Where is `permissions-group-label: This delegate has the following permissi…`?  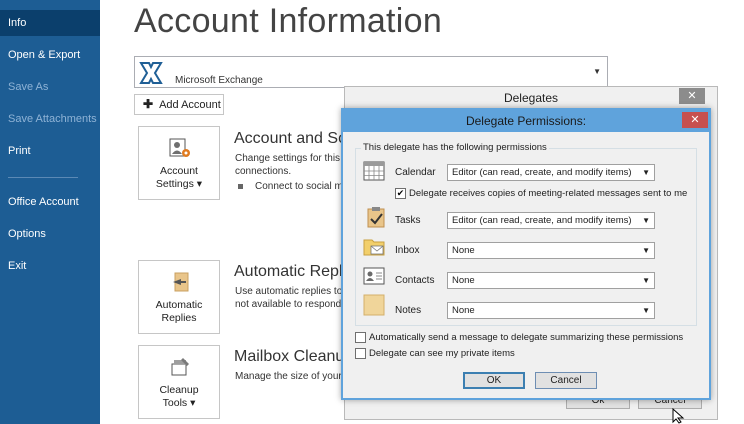 permissions-group-label: This delegate has the following permissi… is located at coordinates (455, 147).